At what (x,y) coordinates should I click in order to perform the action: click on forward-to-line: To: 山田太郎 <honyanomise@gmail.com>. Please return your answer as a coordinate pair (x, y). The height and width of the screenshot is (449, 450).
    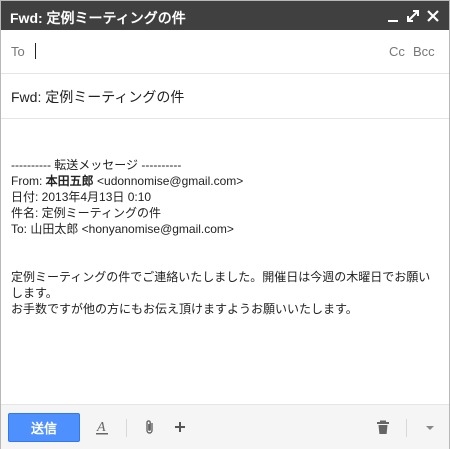
    Looking at the image, I should click on (122, 229).